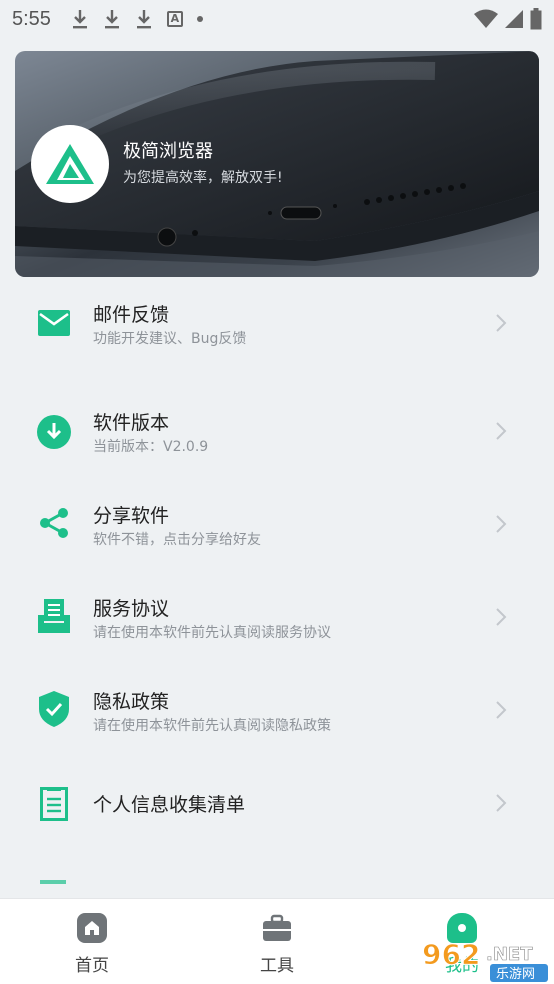  What do you see at coordinates (277, 801) in the screenshot?
I see `menu-item-personal-info-list: 个人信息收集清单` at bounding box center [277, 801].